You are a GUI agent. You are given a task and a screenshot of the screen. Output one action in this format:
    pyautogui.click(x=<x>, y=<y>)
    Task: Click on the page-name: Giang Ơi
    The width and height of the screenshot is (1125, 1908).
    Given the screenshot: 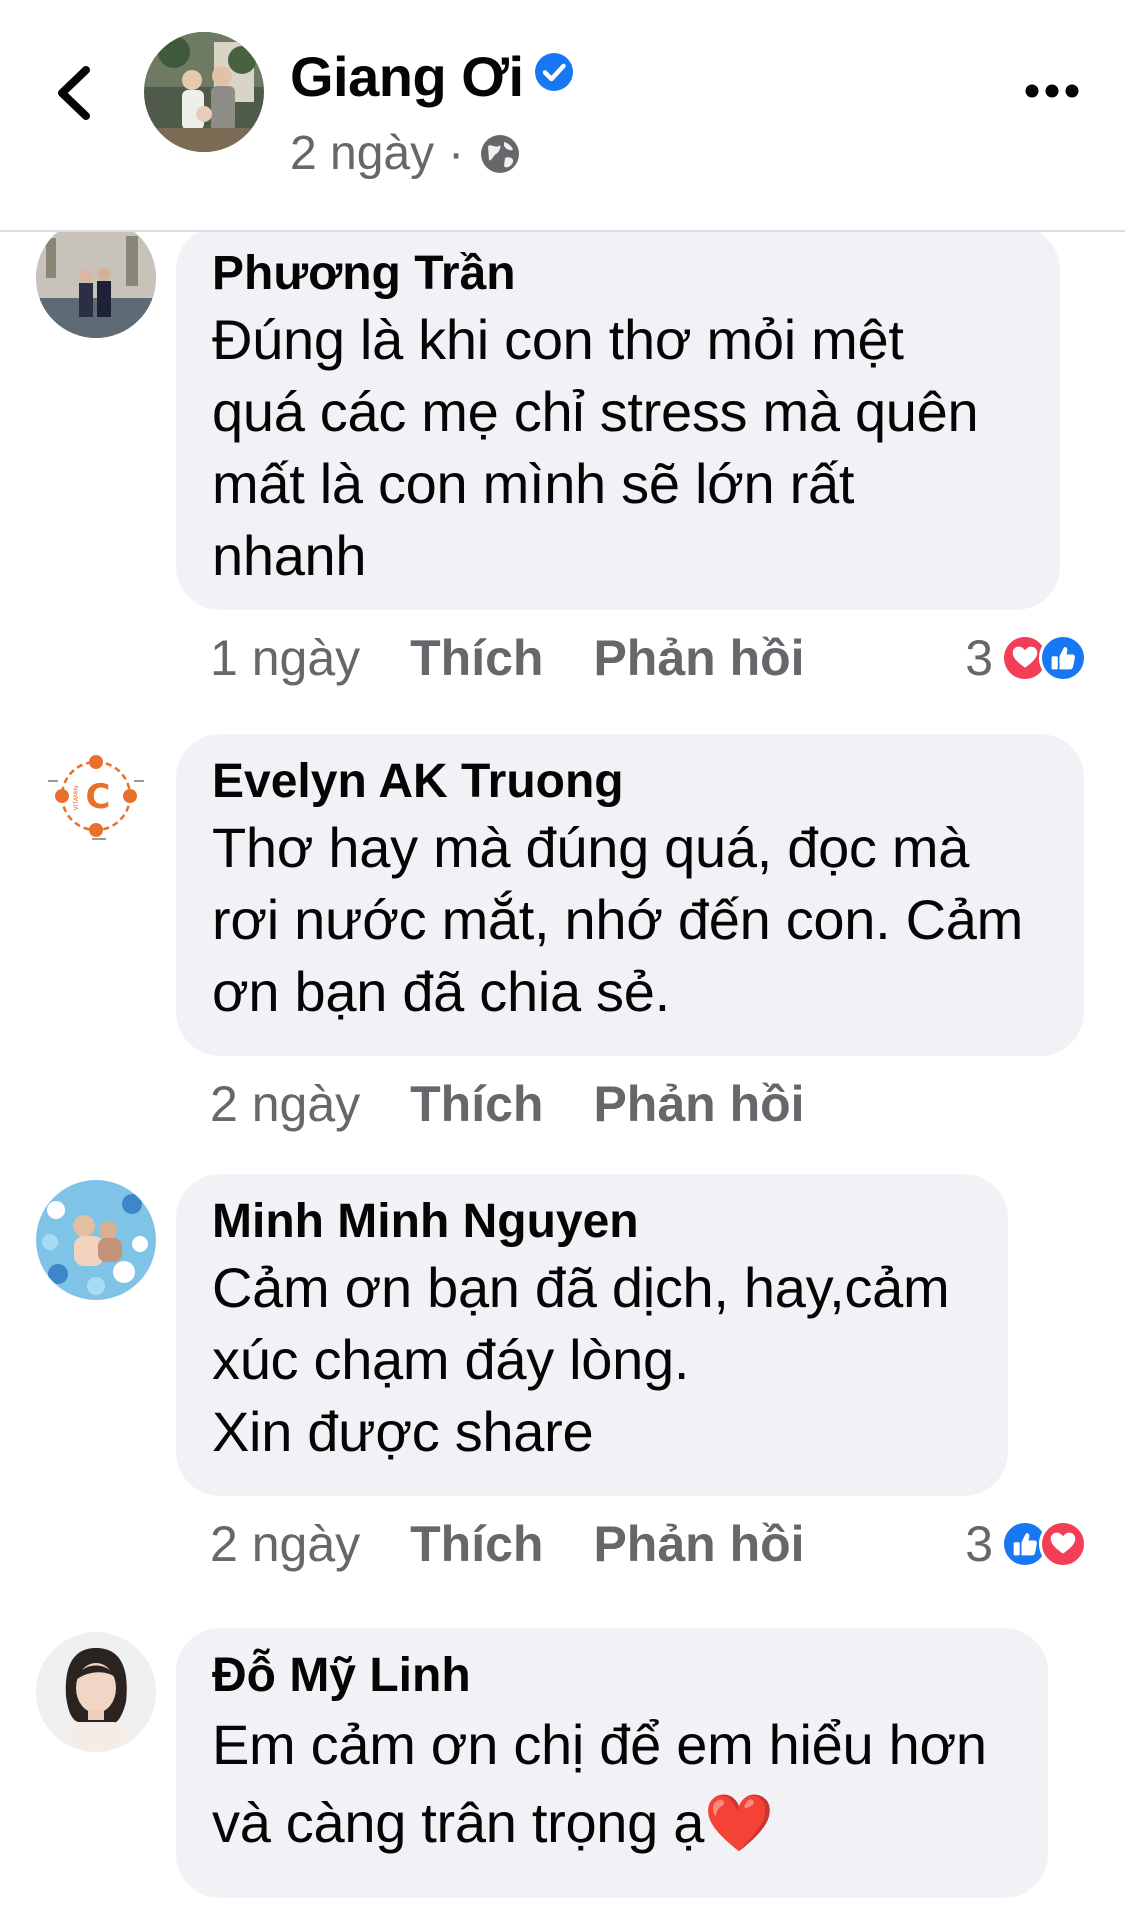 What is the action you would take?
    pyautogui.click(x=432, y=76)
    